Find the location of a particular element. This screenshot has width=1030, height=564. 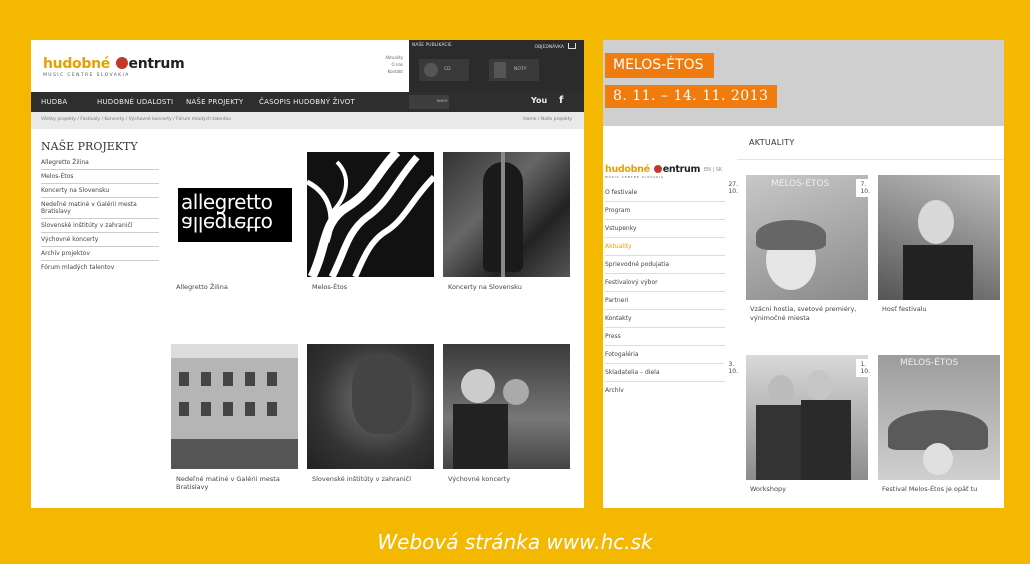

festival-hero: MELOS-ÉTOS 8. 11. – 14. 11. 2013 is located at coordinates (803, 83).